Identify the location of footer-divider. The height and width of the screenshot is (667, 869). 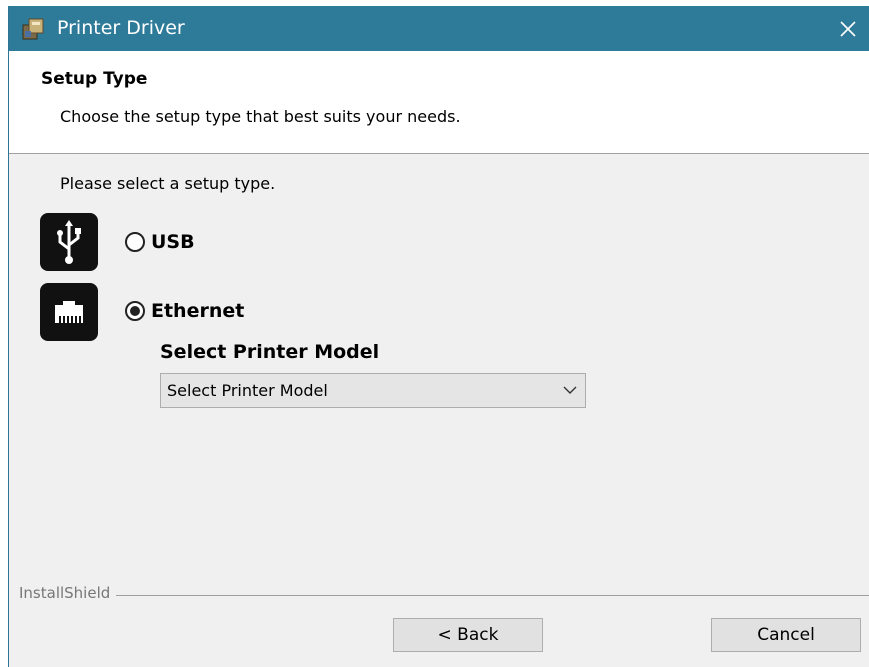
(444, 595).